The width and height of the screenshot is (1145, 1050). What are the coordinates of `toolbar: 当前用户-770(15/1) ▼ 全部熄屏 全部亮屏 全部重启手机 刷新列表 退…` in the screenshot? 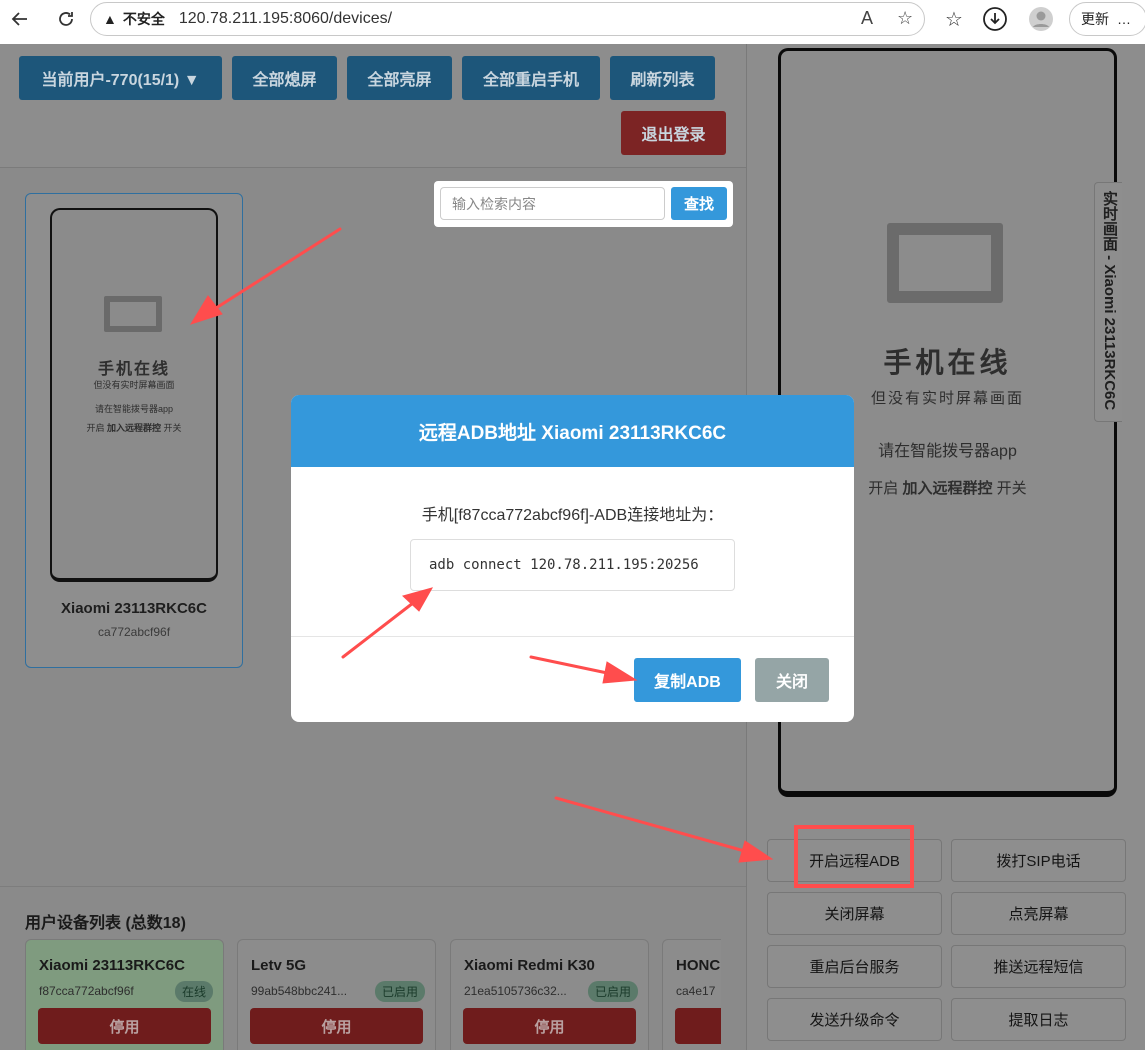 It's located at (373, 106).